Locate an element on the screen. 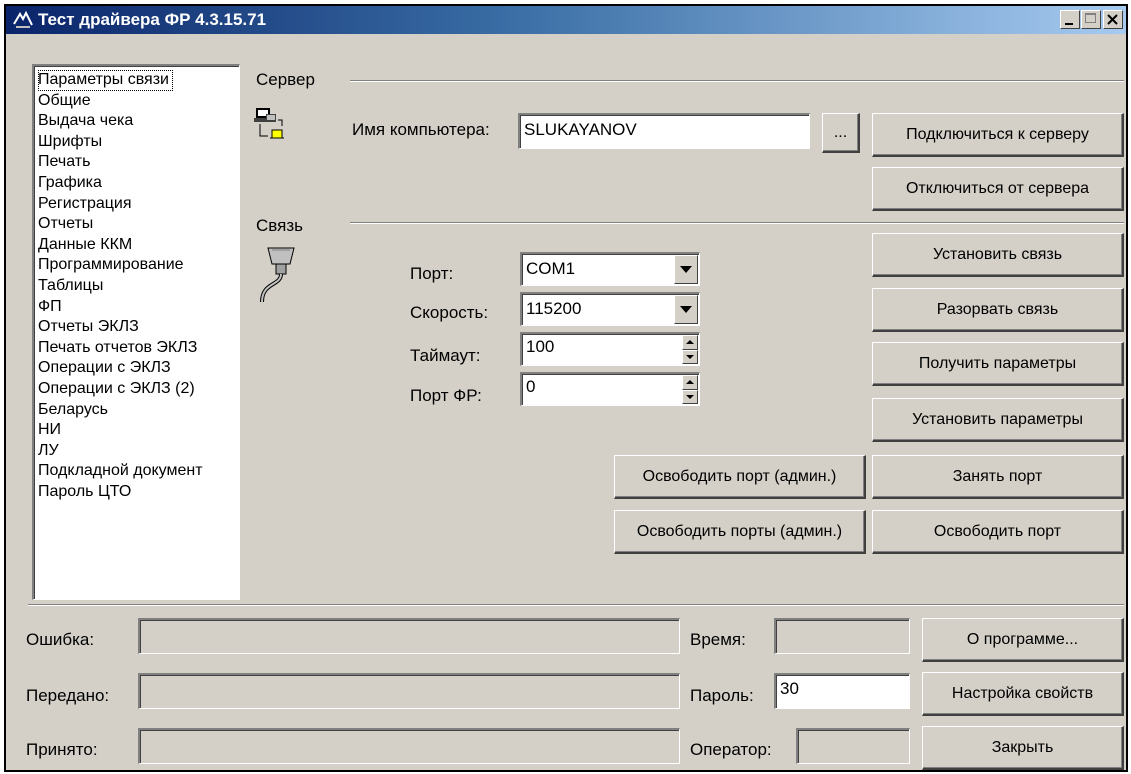  list-item: Операции с ЭКЛЗ (2) is located at coordinates (138, 389).